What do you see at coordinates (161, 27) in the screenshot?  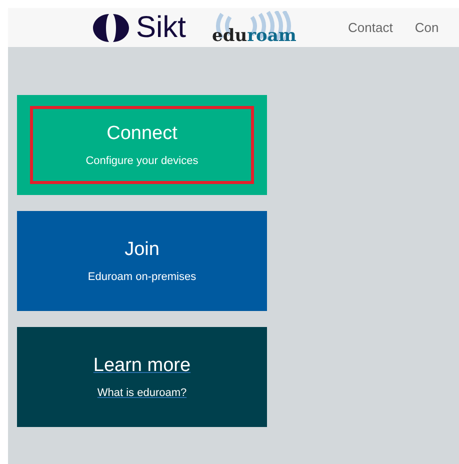 I see `brand-name: Sikt` at bounding box center [161, 27].